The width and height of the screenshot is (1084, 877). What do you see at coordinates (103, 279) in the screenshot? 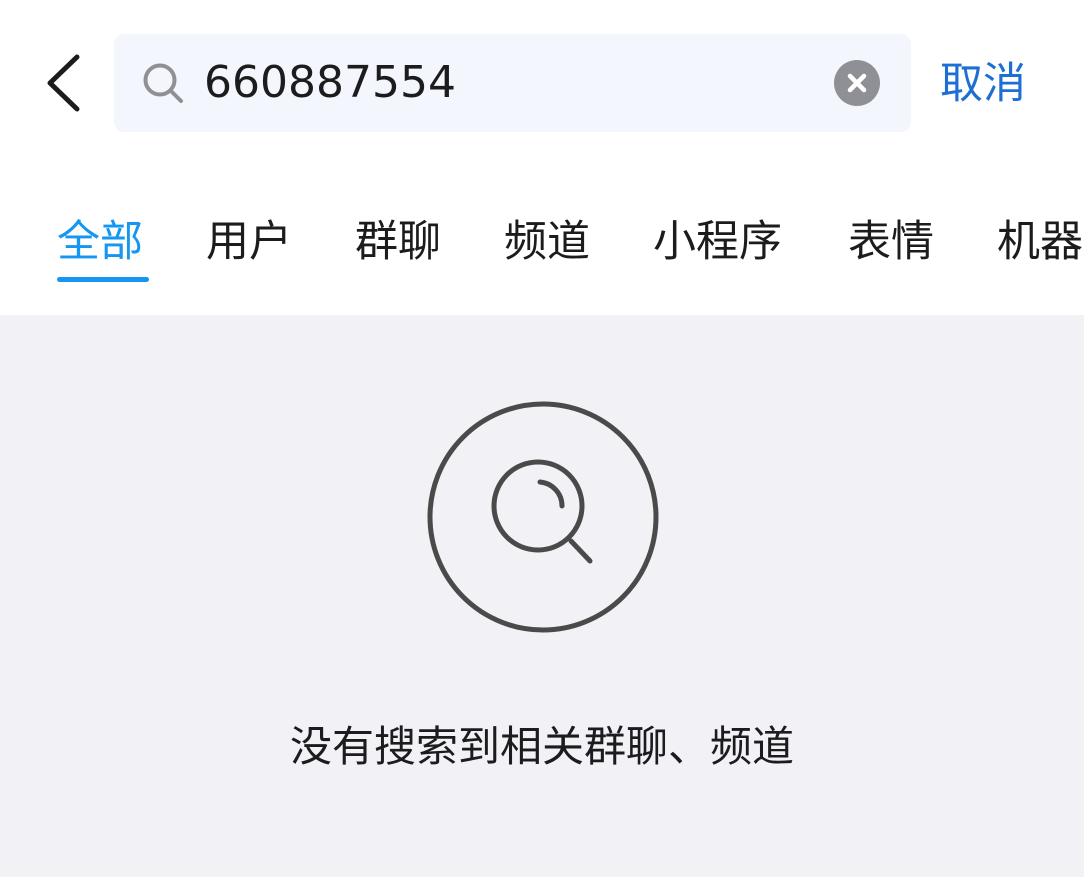
I see `active-tab-indicator` at bounding box center [103, 279].